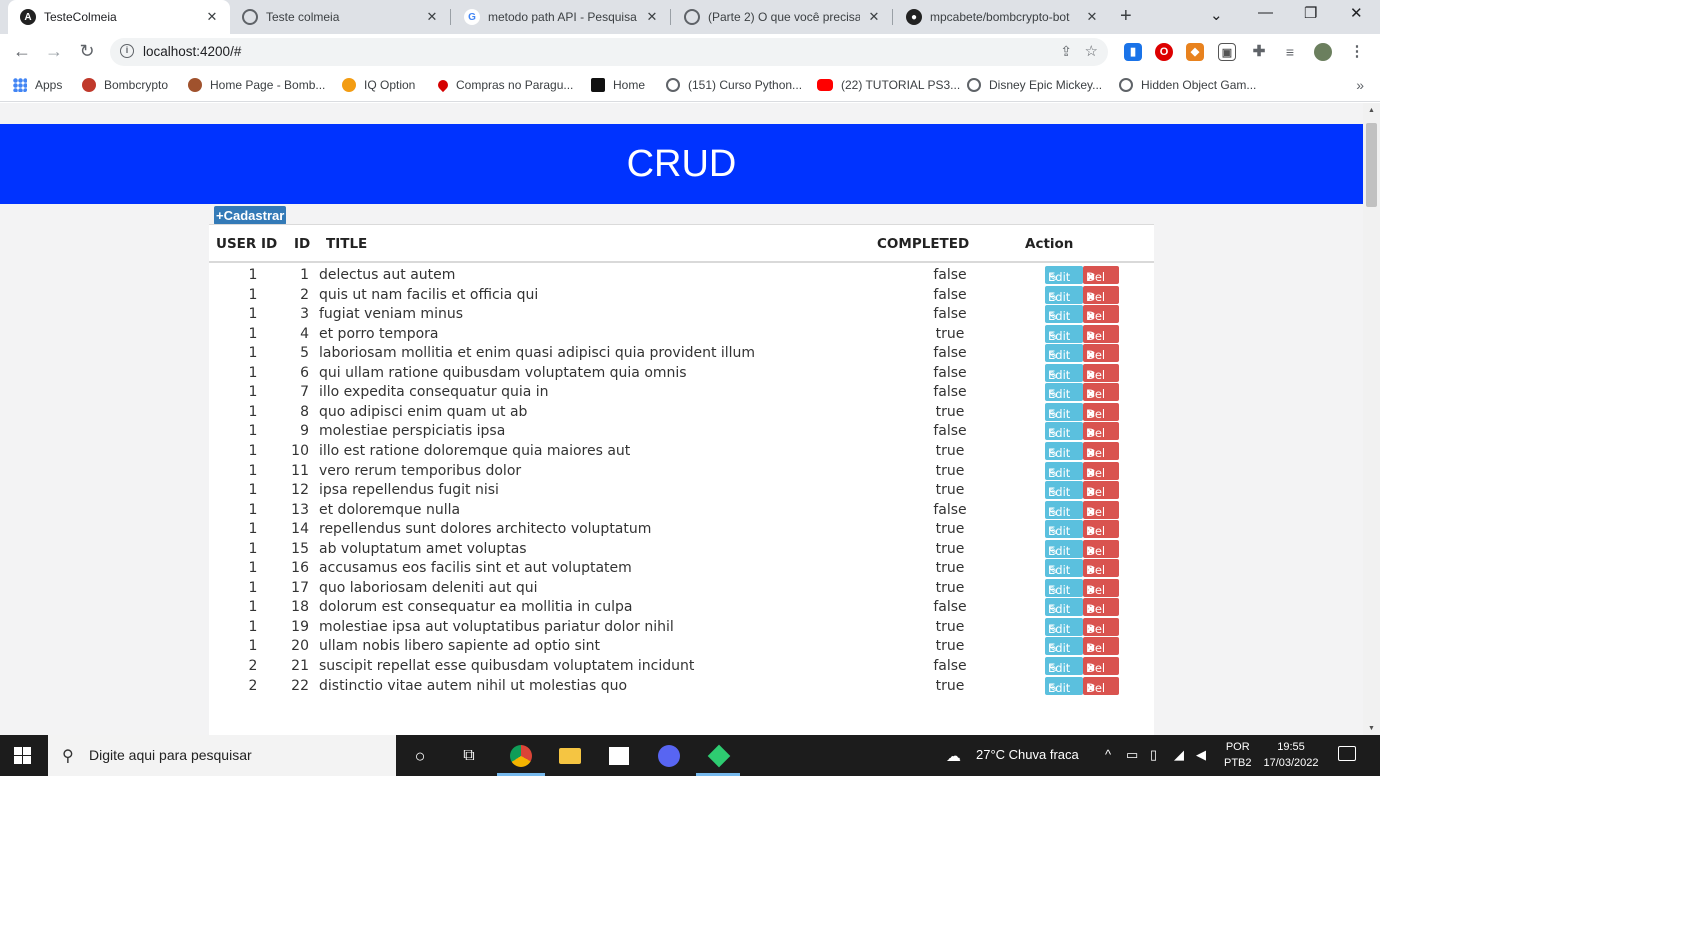 This screenshot has height=936, width=1692. I want to click on bookmark-bombcrypto: Bombcrypto, so click(125, 85).